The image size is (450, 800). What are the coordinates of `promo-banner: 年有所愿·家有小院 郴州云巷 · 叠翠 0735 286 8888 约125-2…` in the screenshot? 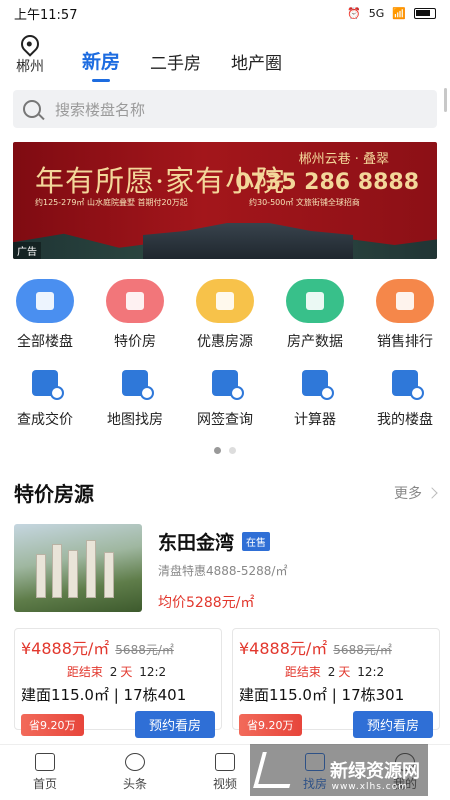 It's located at (225, 200).